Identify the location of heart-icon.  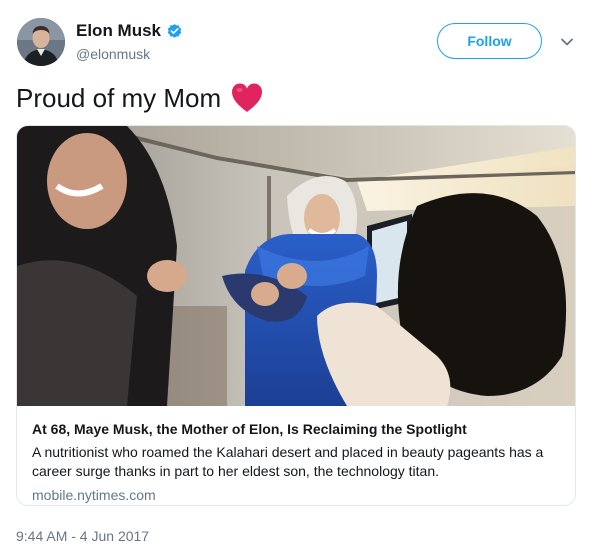
(247, 98).